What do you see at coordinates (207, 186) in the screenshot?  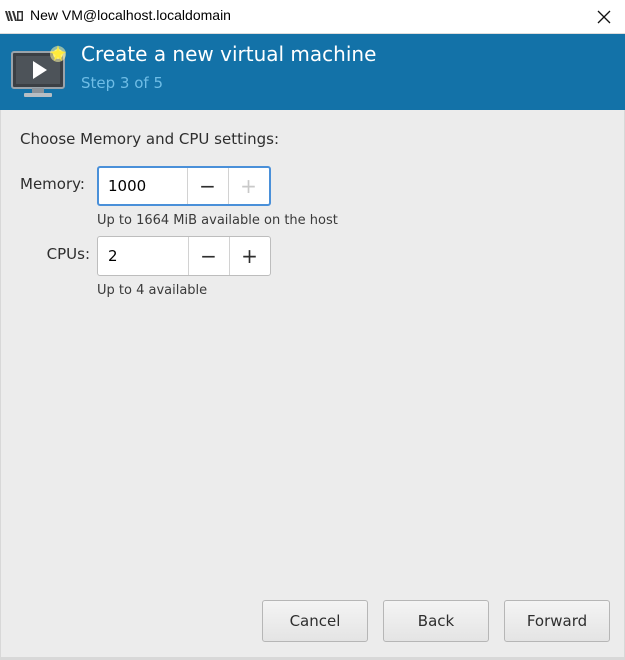 I see `memory-decrease-button: −` at bounding box center [207, 186].